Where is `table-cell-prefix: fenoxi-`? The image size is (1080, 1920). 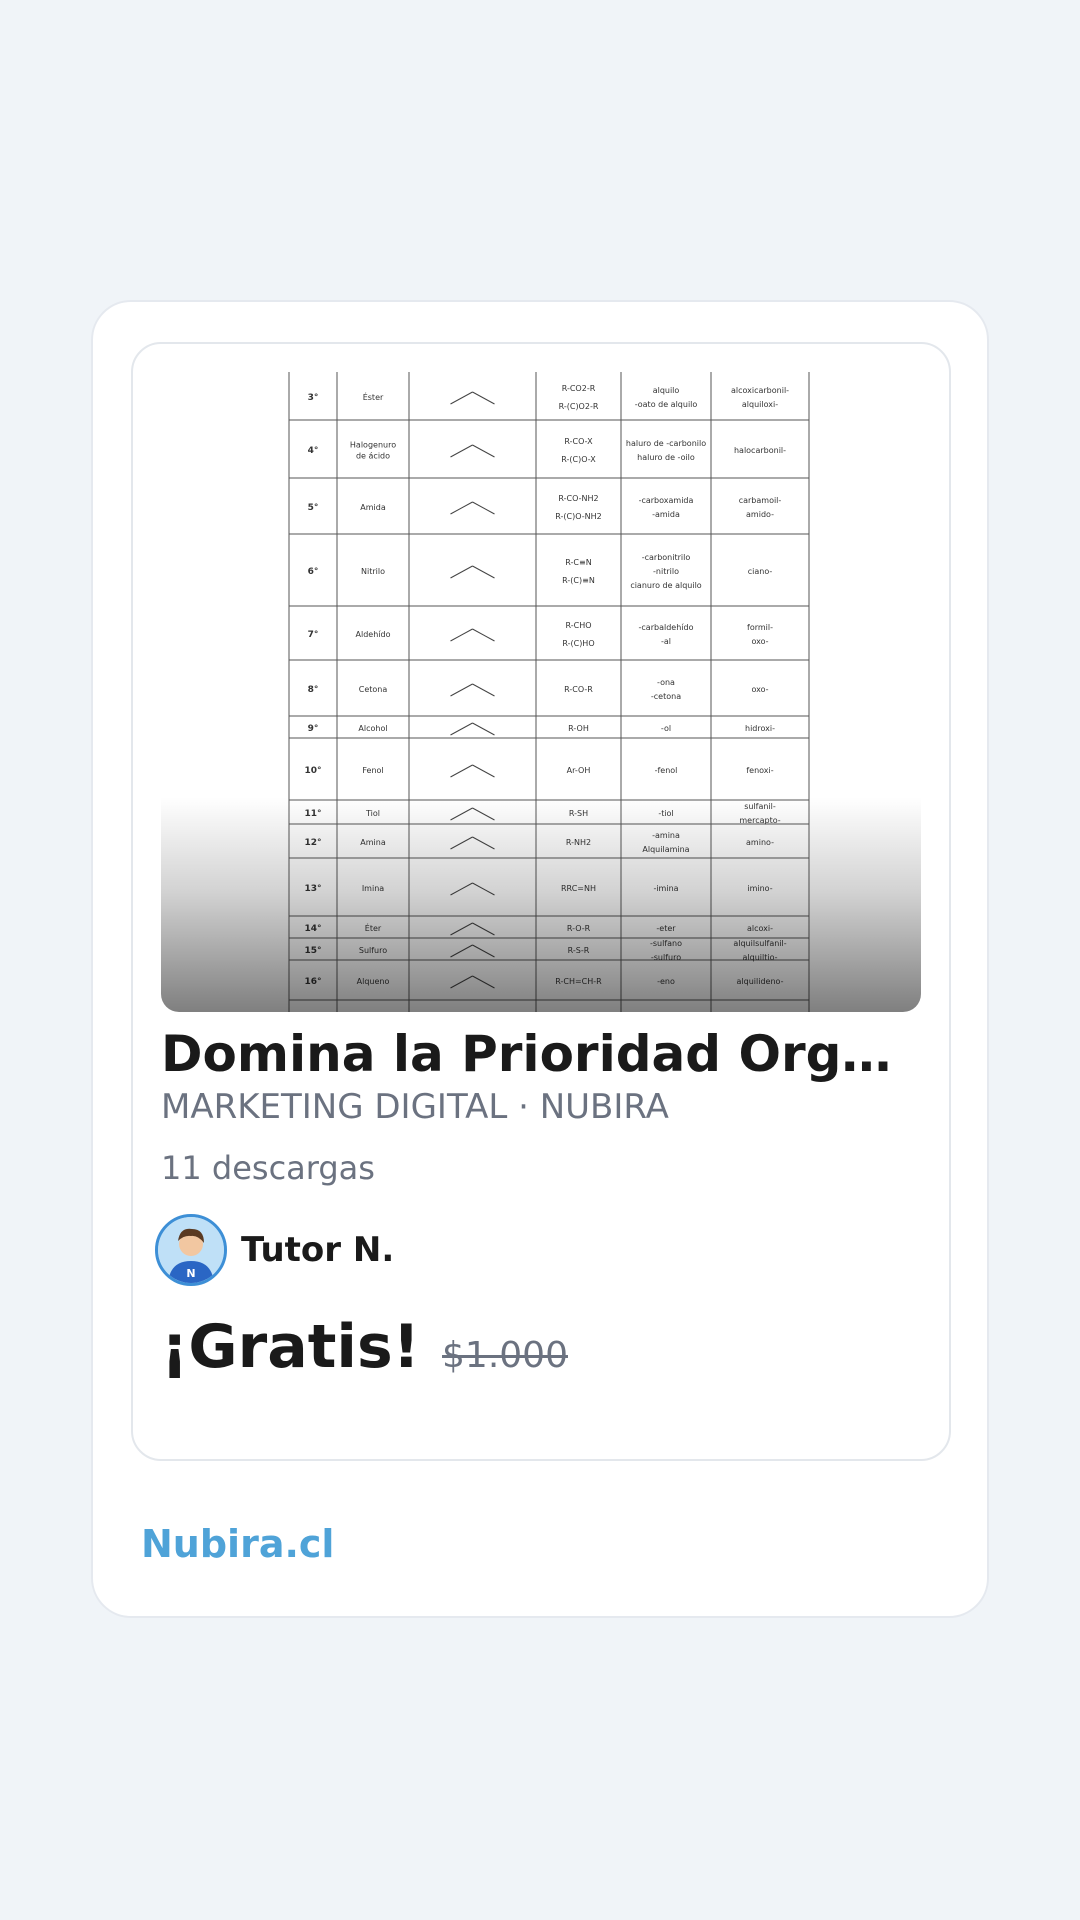
table-cell-prefix: fenoxi- is located at coordinates (759, 770).